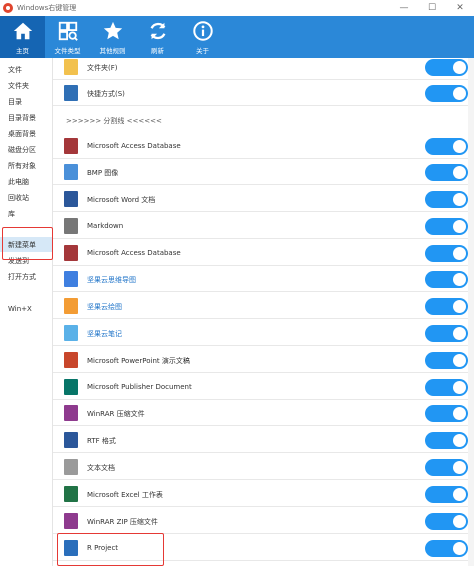 The width and height of the screenshot is (474, 566). What do you see at coordinates (114, 121) in the screenshot?
I see `separator-label: >>>>>> 分割线 <<<<<<` at bounding box center [114, 121].